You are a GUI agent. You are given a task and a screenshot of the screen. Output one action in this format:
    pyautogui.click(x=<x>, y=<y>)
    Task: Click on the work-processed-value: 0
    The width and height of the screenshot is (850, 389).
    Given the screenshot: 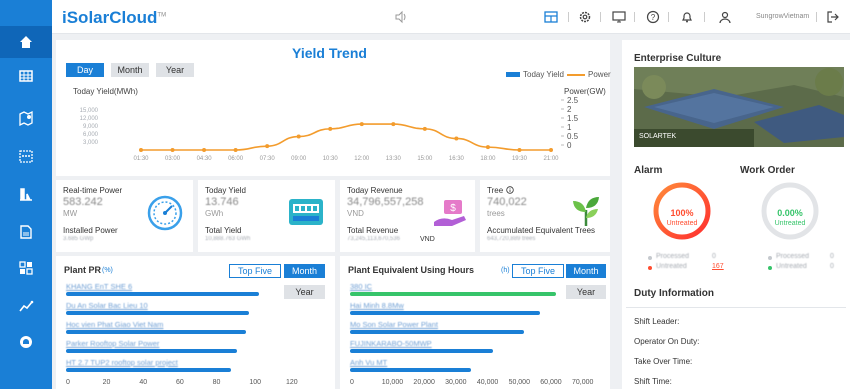 What is the action you would take?
    pyautogui.click(x=832, y=256)
    